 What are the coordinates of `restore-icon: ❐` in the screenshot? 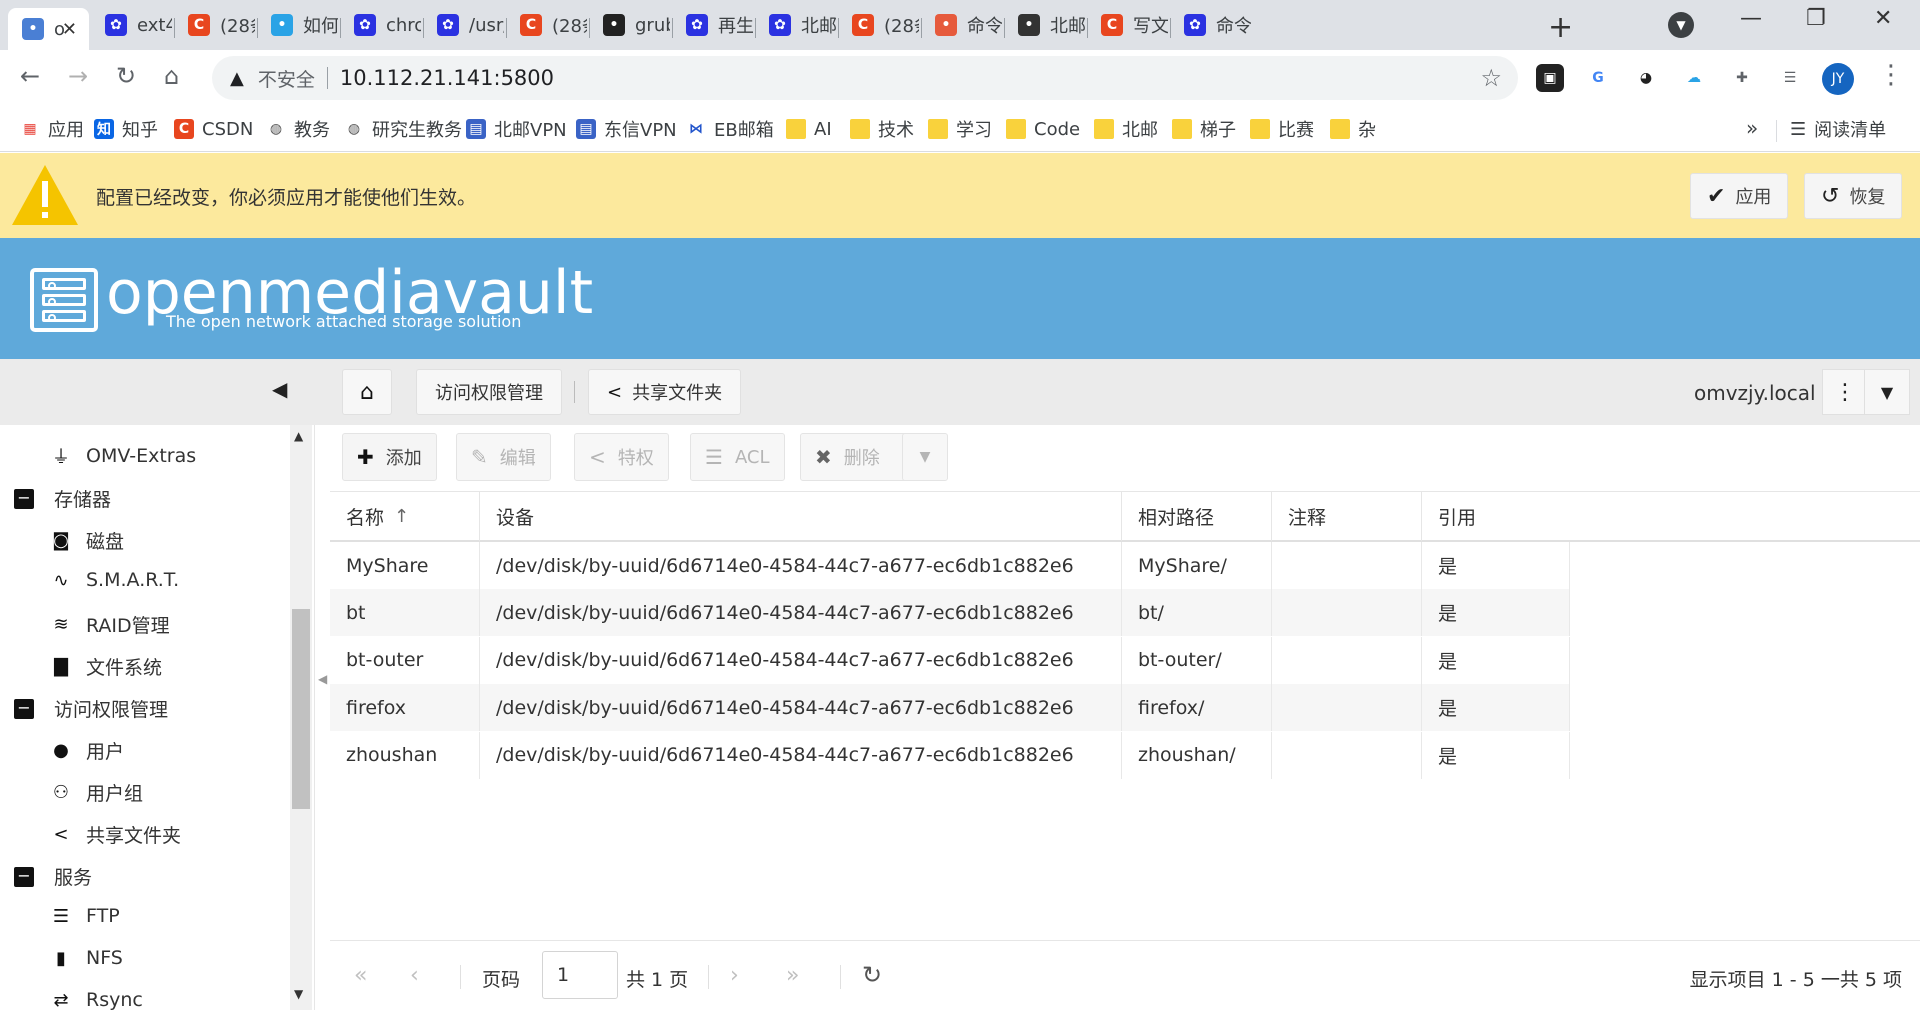 It's located at (1816, 18).